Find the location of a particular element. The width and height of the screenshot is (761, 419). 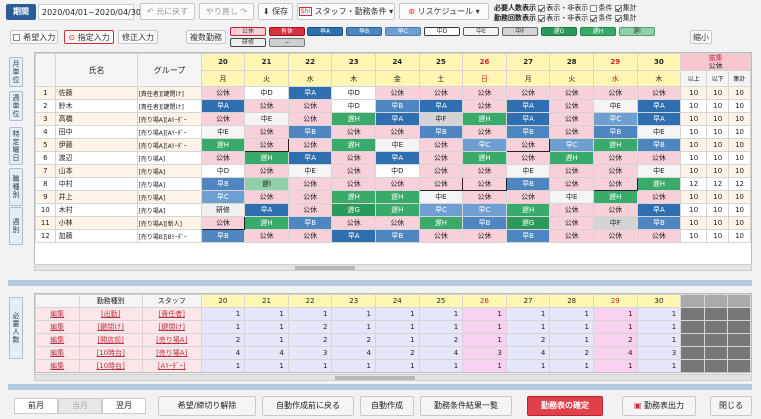

staff-condition-button: Shi スタッフ・勤務条件 ▾ is located at coordinates (346, 11).